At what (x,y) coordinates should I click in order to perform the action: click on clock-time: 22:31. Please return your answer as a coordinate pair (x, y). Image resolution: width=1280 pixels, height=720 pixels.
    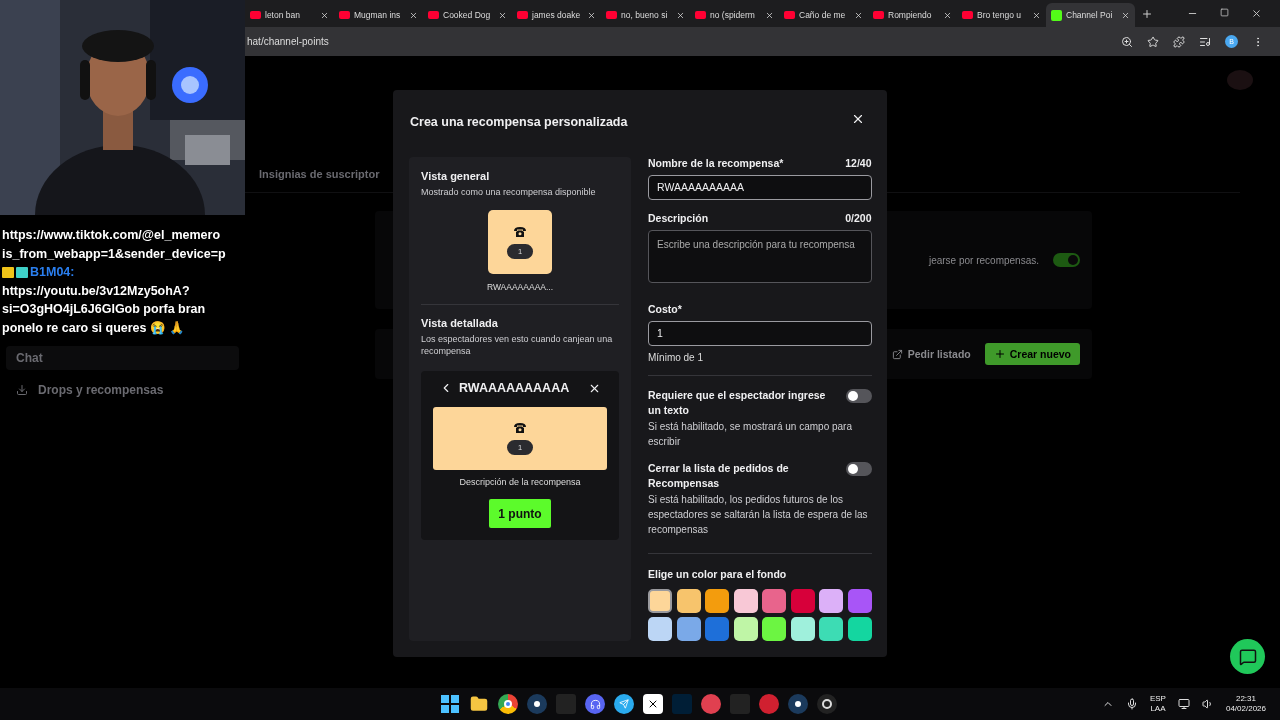
    Looking at the image, I should click on (1245, 699).